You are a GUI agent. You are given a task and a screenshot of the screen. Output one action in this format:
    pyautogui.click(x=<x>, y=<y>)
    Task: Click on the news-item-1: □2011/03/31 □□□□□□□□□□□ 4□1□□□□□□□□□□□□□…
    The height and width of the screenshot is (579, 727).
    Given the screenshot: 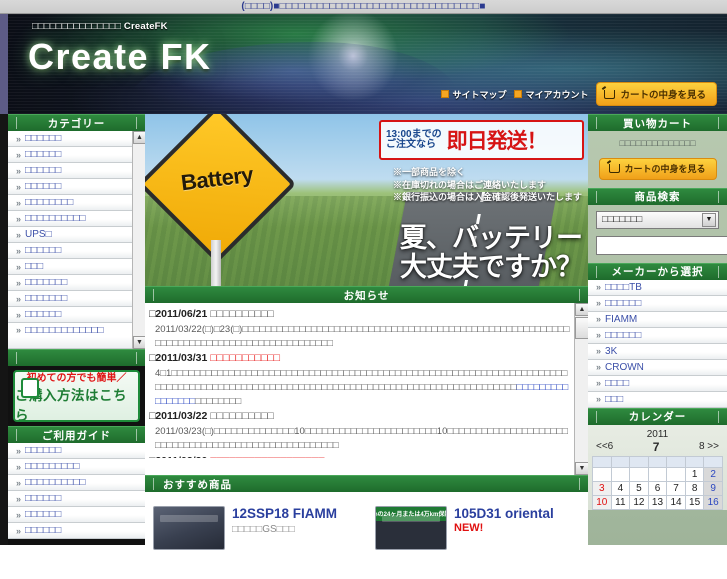 What is the action you would take?
    pyautogui.click(x=359, y=379)
    